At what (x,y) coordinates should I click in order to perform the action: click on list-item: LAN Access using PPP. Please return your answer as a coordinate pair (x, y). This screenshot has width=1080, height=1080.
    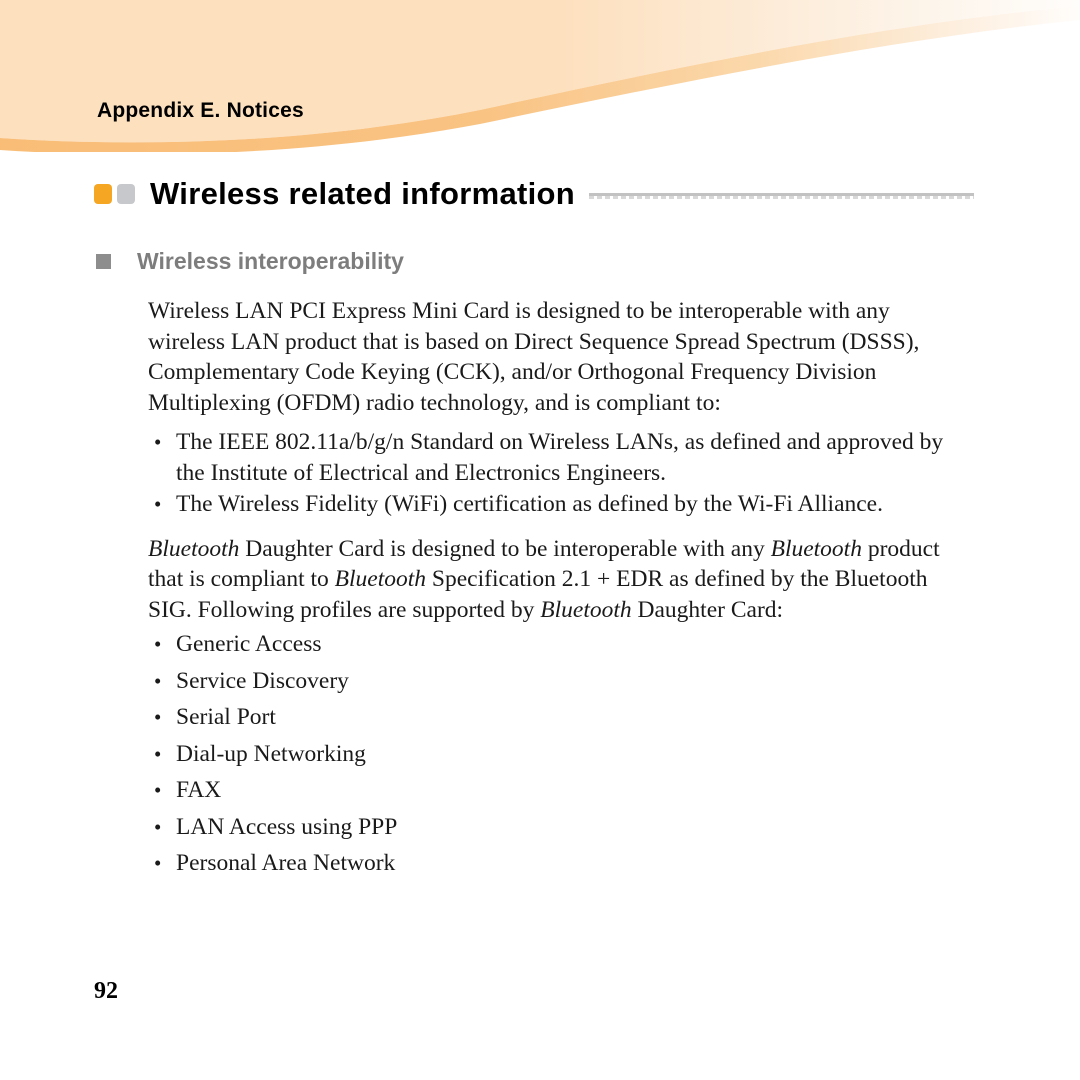
    Looking at the image, I should click on (553, 827).